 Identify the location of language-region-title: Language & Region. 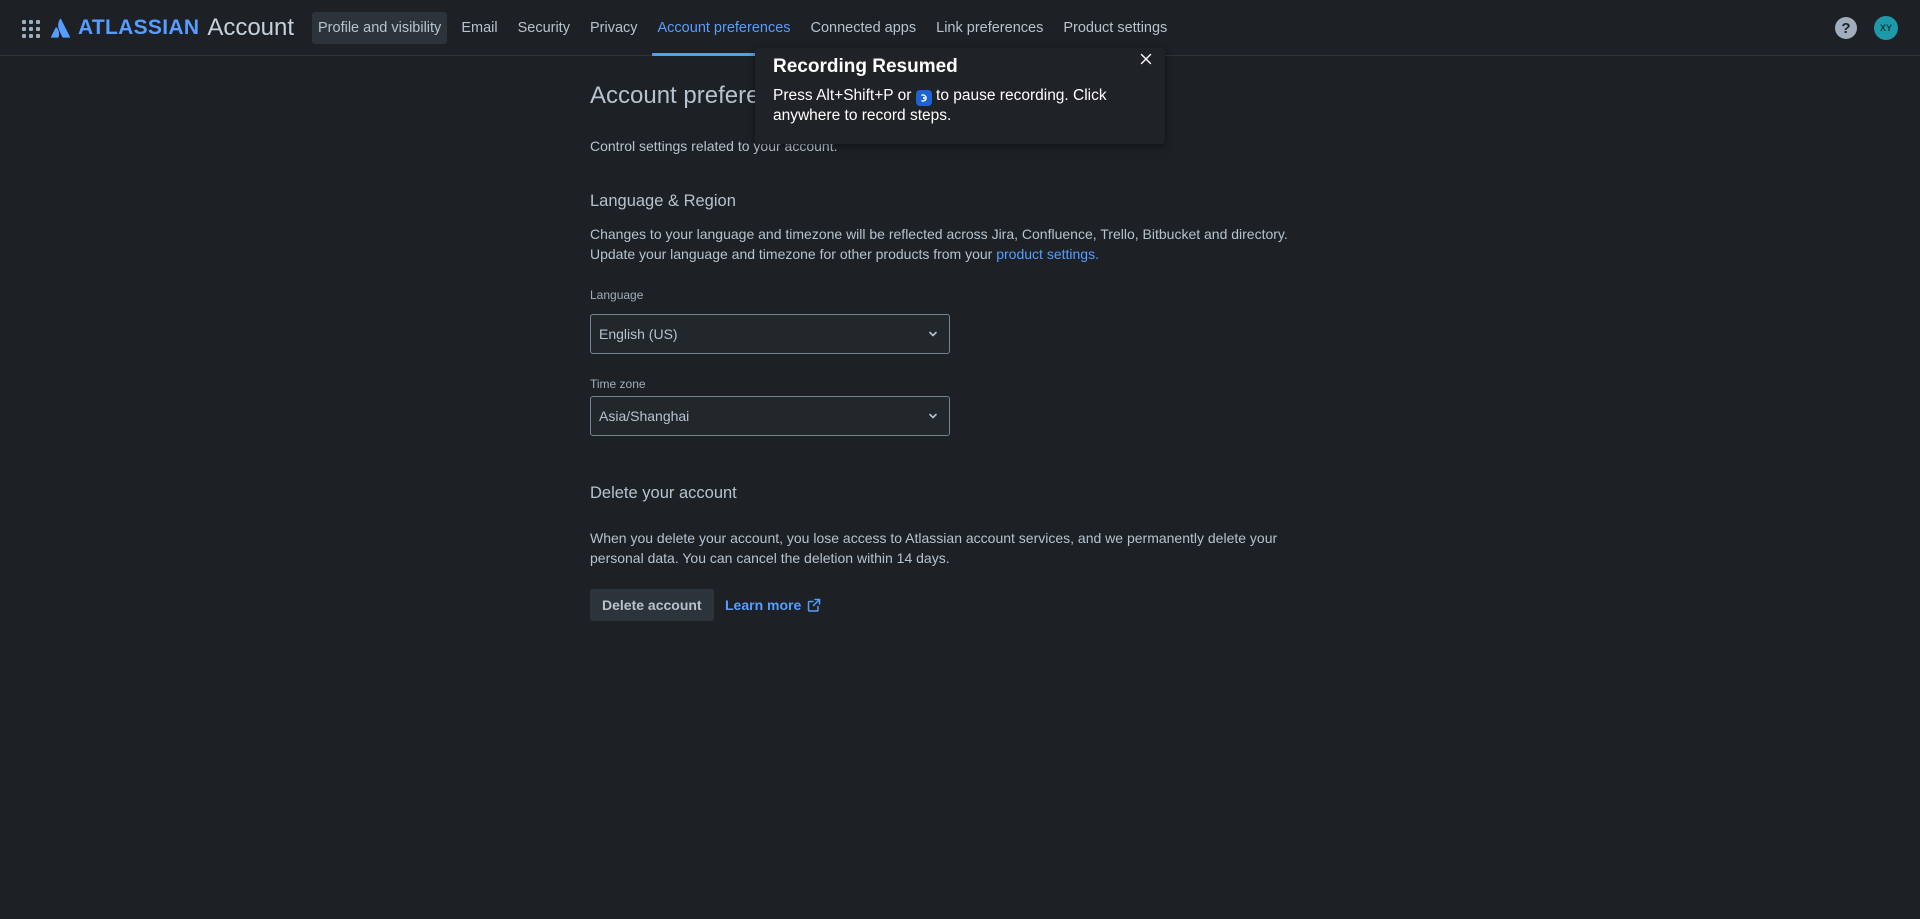
(663, 201).